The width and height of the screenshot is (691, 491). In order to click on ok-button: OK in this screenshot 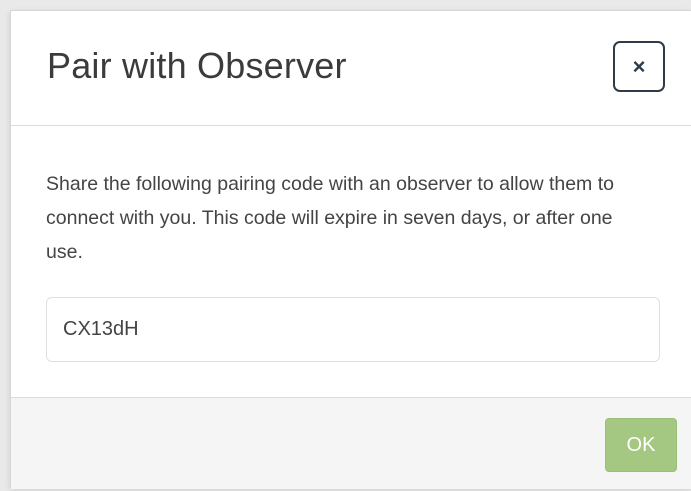, I will do `click(641, 445)`.